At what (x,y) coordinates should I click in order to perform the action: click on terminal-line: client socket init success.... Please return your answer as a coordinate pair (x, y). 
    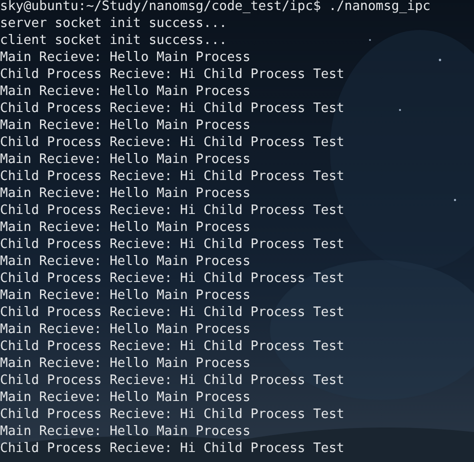
    Looking at the image, I should click on (113, 40).